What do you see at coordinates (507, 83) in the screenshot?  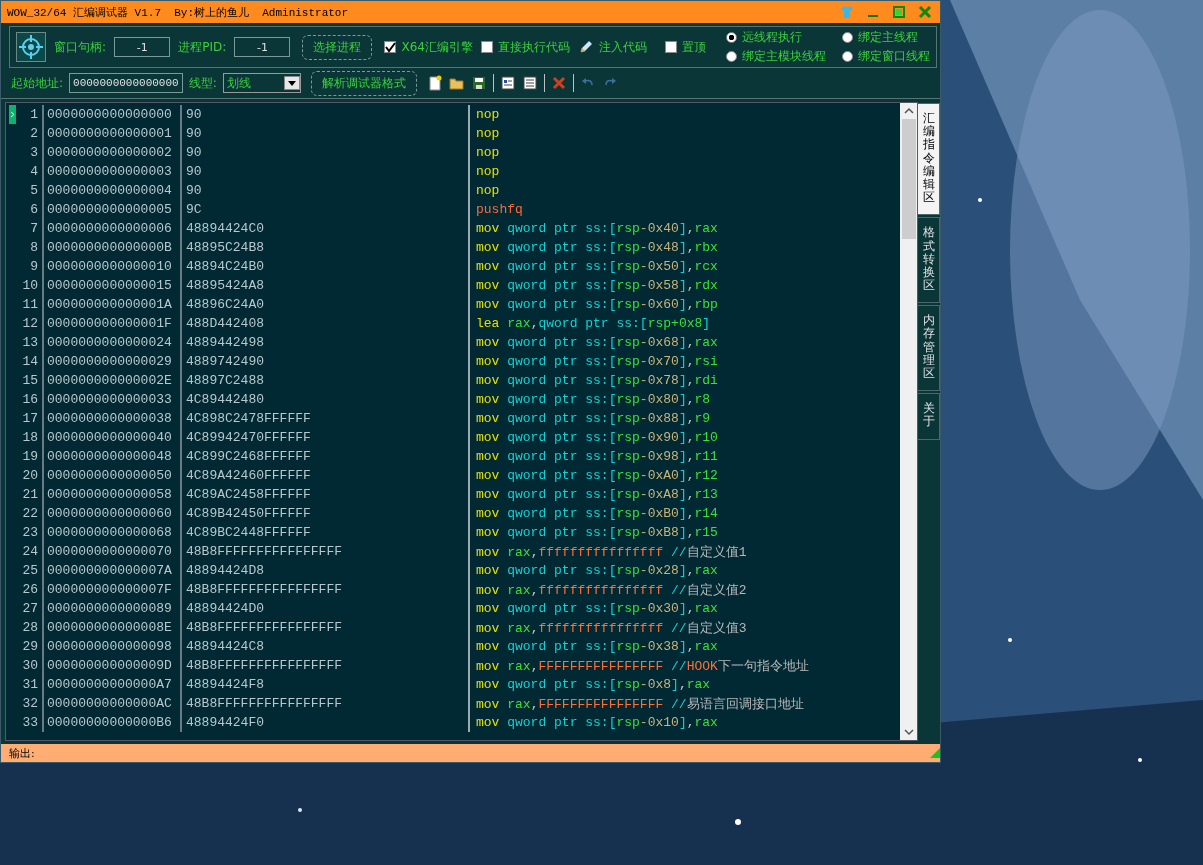 I see `window-icon` at bounding box center [507, 83].